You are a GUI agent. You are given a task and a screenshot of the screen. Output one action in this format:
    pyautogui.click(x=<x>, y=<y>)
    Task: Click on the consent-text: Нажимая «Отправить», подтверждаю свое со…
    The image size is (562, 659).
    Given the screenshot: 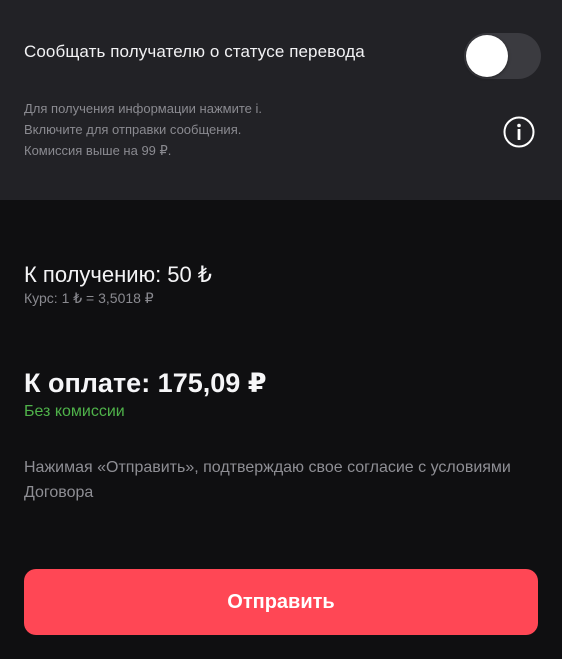 What is the action you would take?
    pyautogui.click(x=267, y=480)
    